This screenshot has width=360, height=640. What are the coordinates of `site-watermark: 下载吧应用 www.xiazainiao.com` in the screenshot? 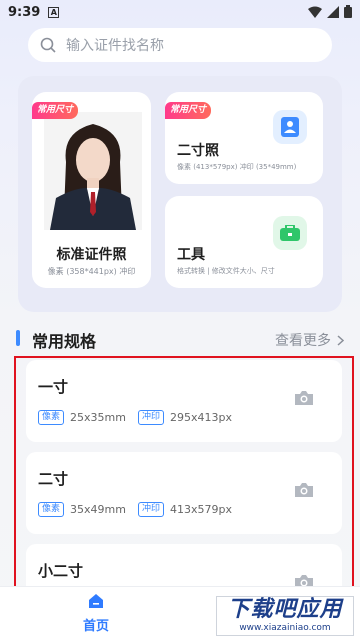 It's located at (285, 616).